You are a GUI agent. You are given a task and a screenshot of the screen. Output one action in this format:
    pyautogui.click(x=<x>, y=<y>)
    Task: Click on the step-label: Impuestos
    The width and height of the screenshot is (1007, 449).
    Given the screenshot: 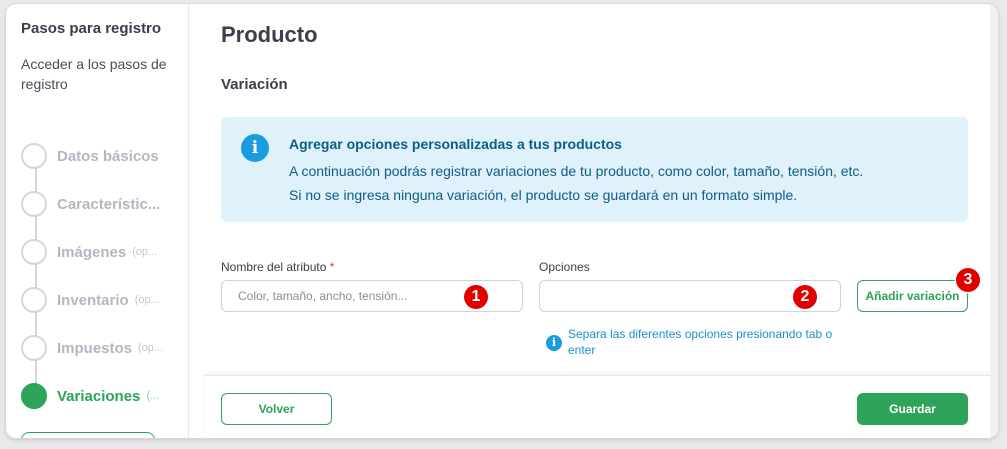 What is the action you would take?
    pyautogui.click(x=95, y=348)
    